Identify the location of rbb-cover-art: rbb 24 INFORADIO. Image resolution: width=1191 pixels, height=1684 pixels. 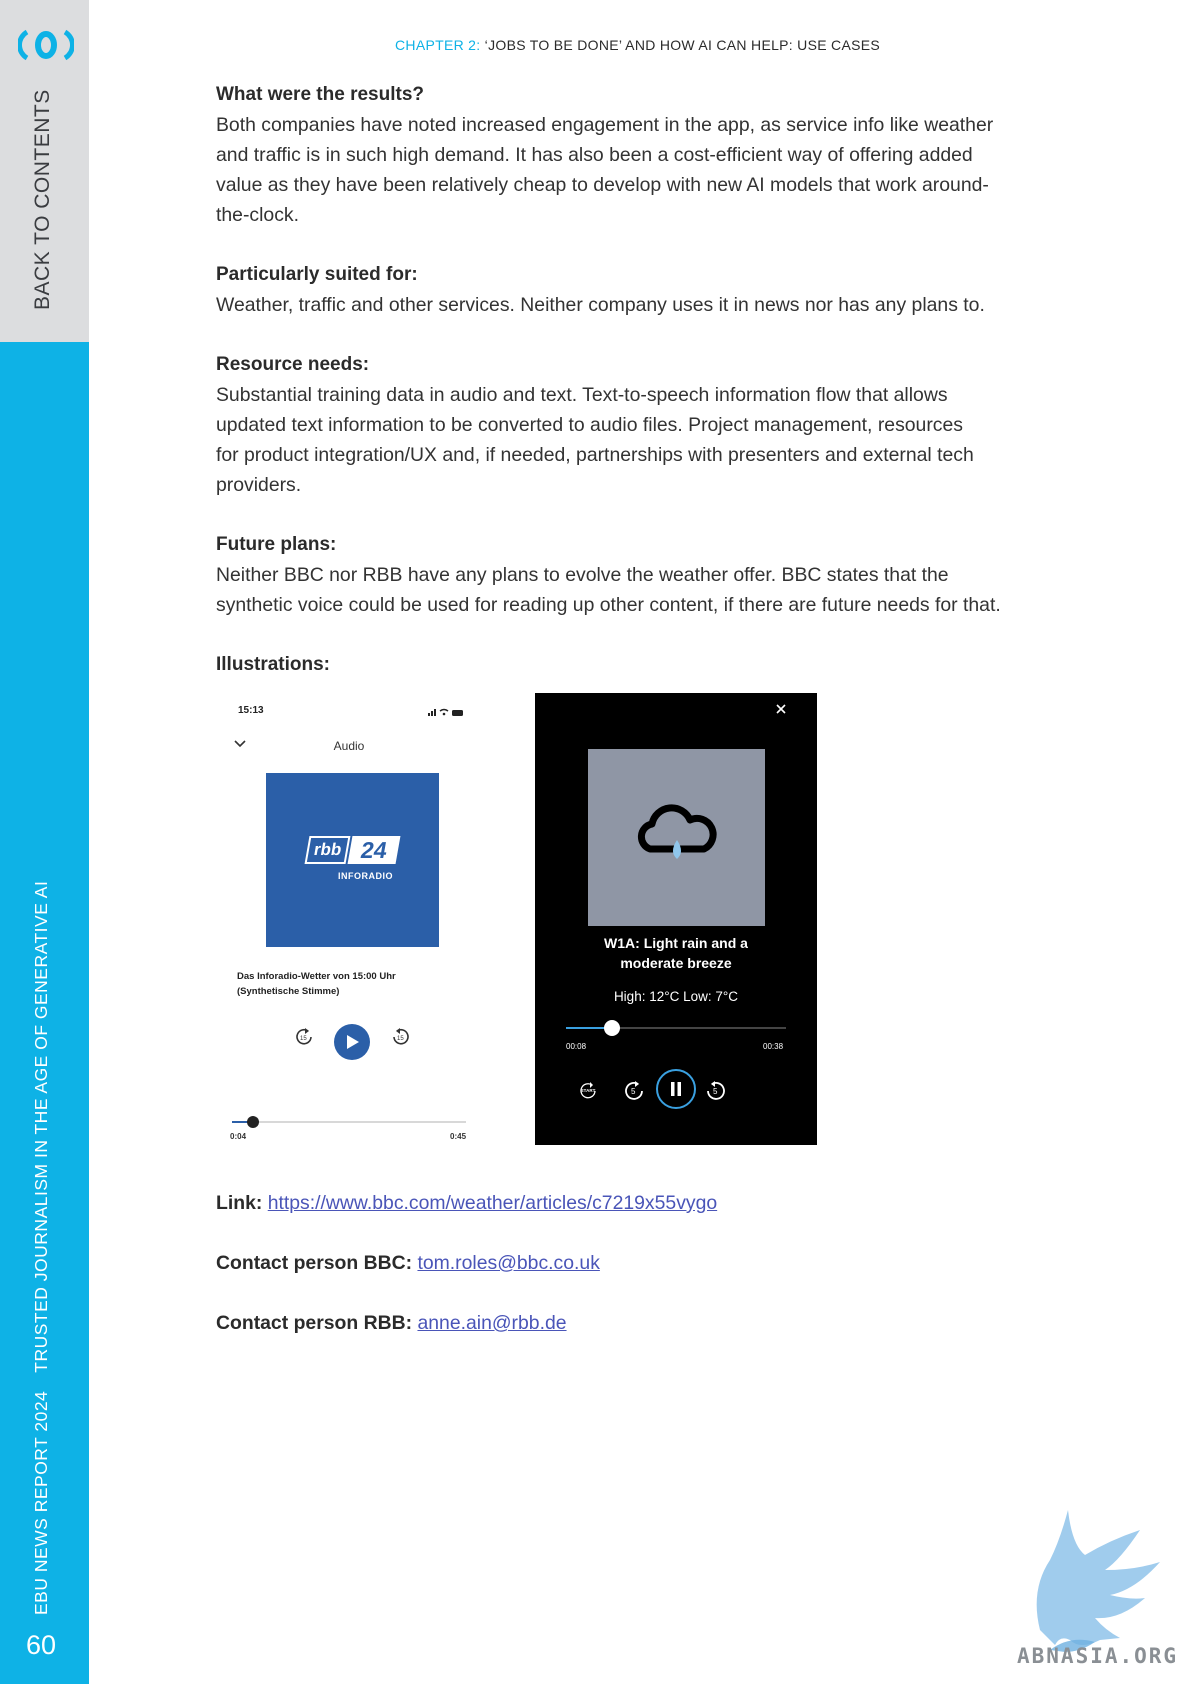
(352, 860).